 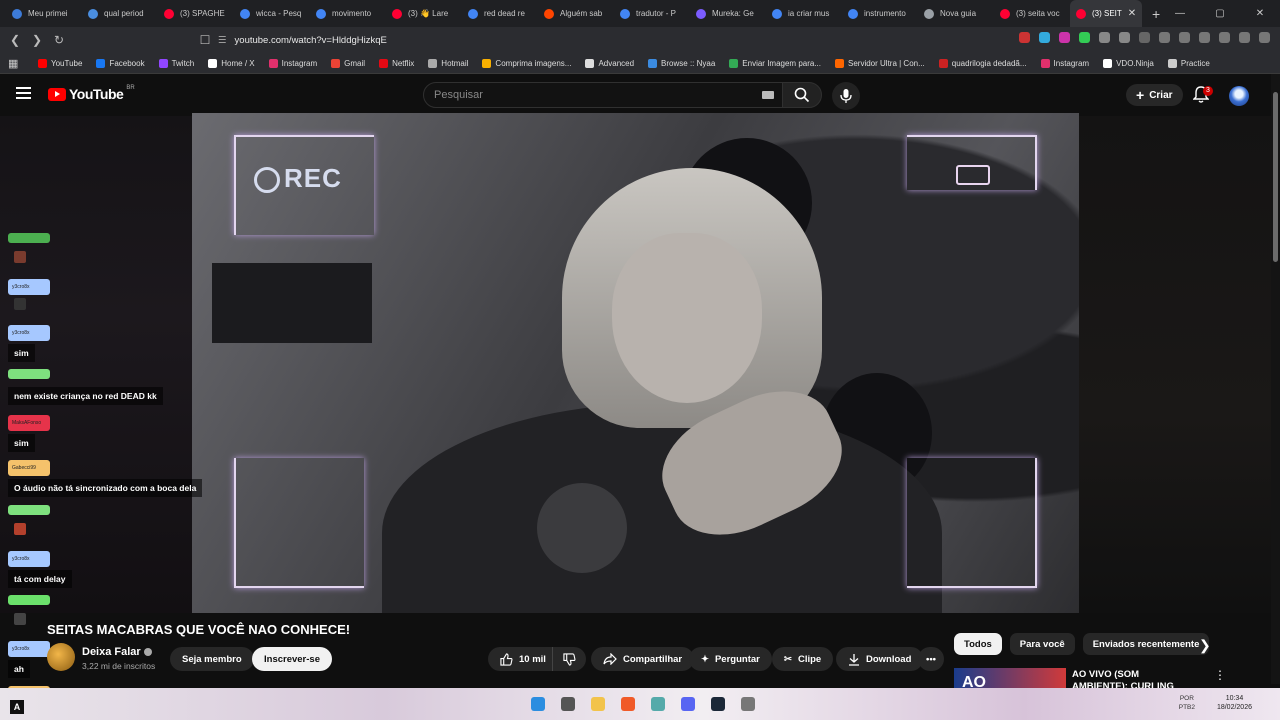 What do you see at coordinates (1180, 13) in the screenshot?
I see `minimize-button: —` at bounding box center [1180, 13].